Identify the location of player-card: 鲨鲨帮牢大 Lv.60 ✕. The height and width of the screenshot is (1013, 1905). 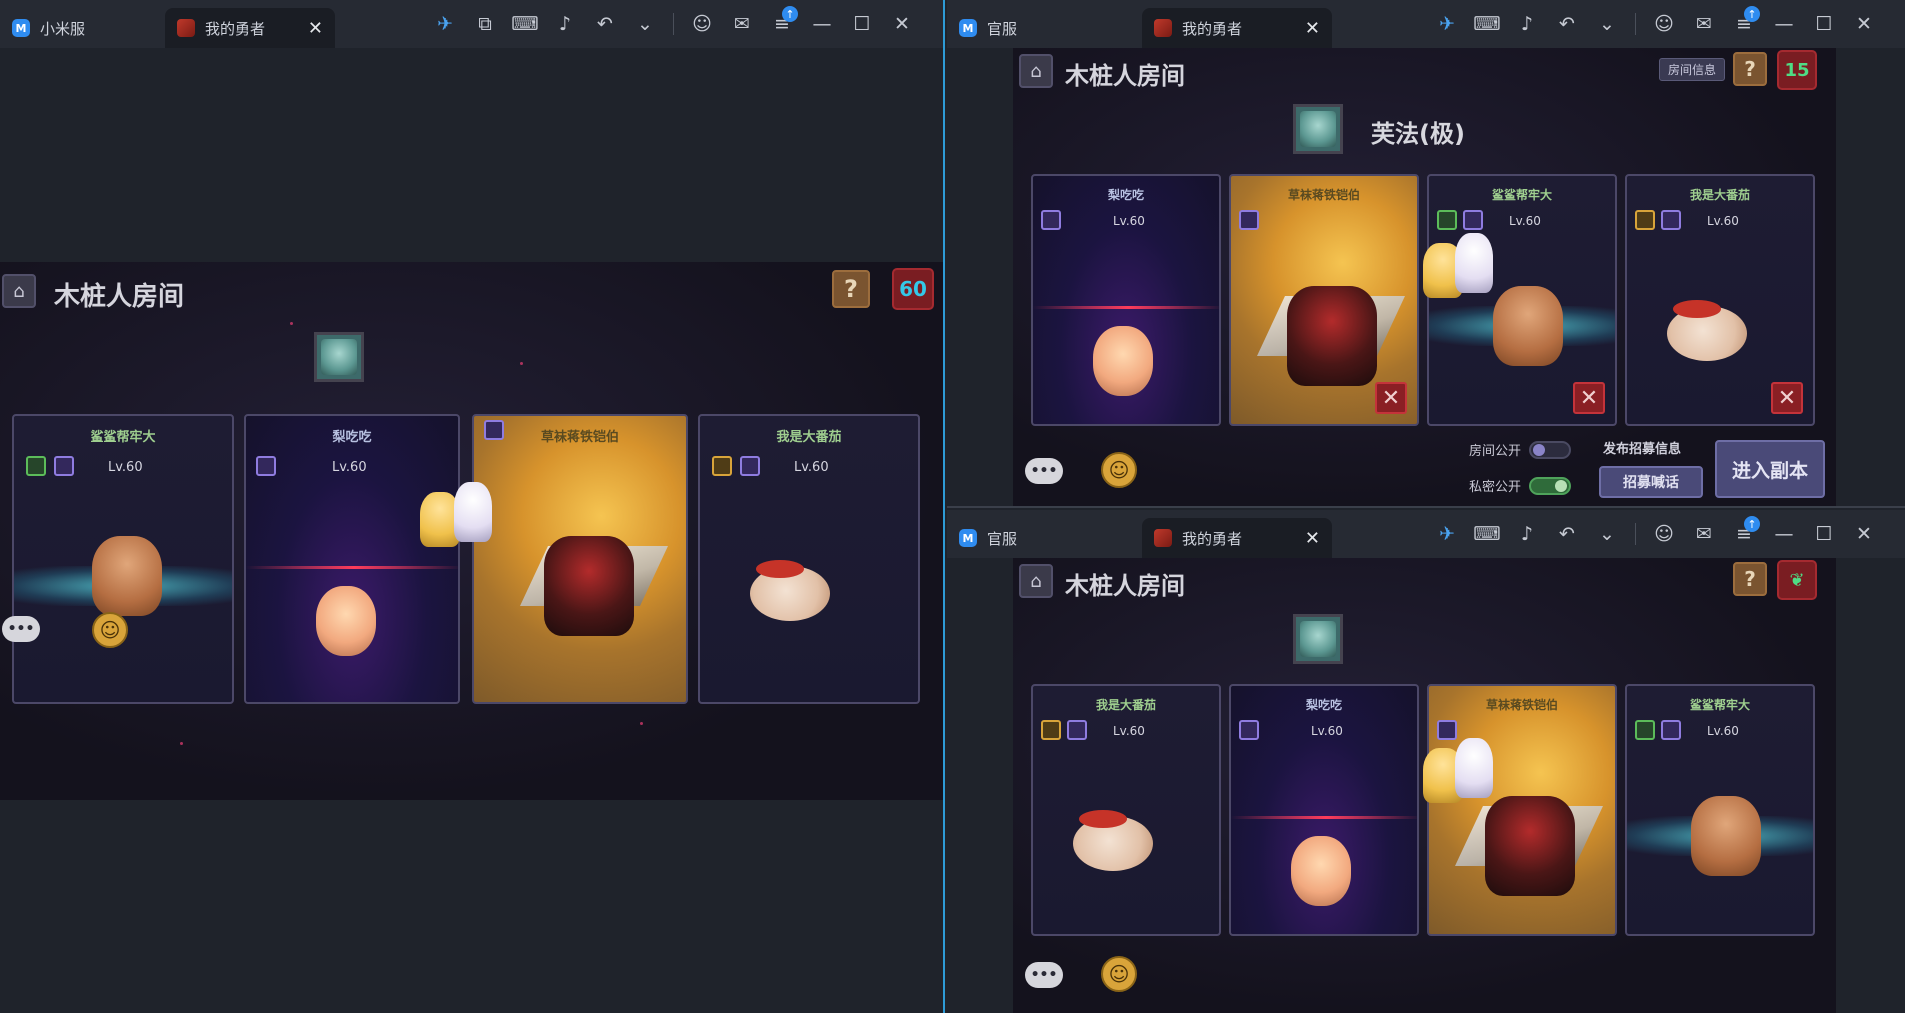
(1522, 300).